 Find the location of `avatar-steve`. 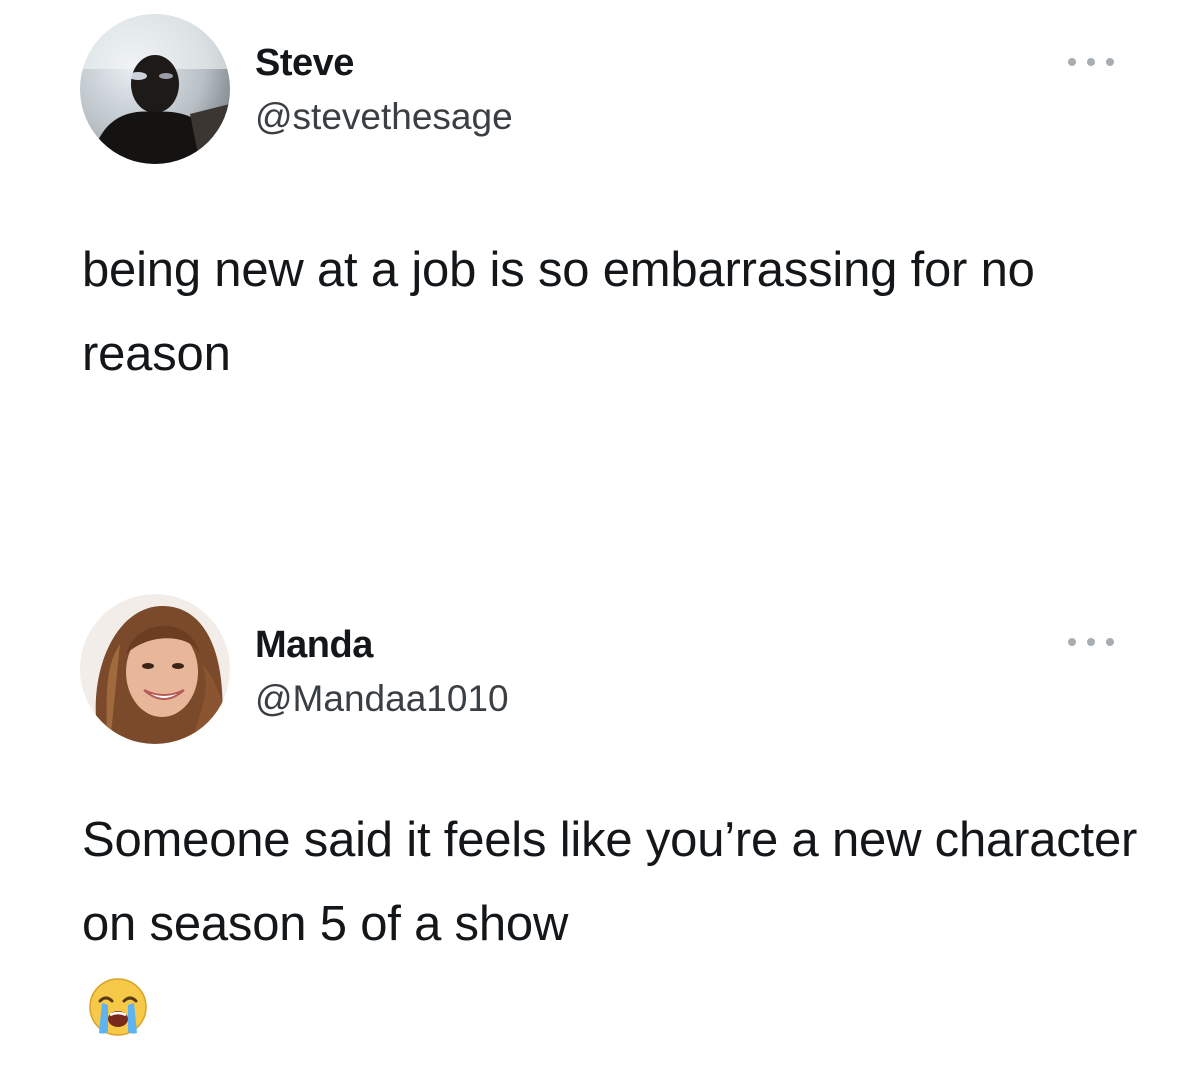

avatar-steve is located at coordinates (155, 89).